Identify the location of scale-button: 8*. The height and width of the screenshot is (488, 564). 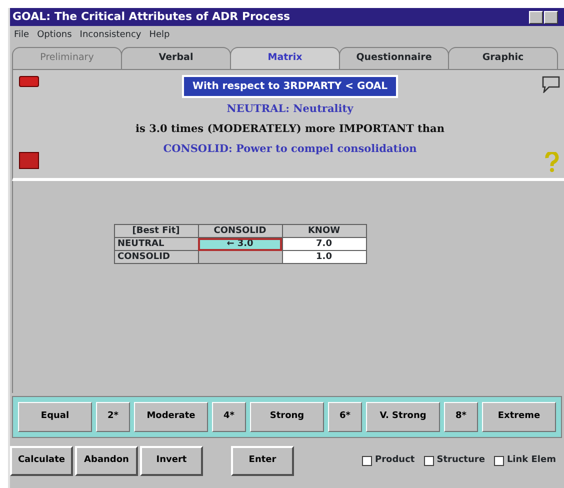
(461, 417).